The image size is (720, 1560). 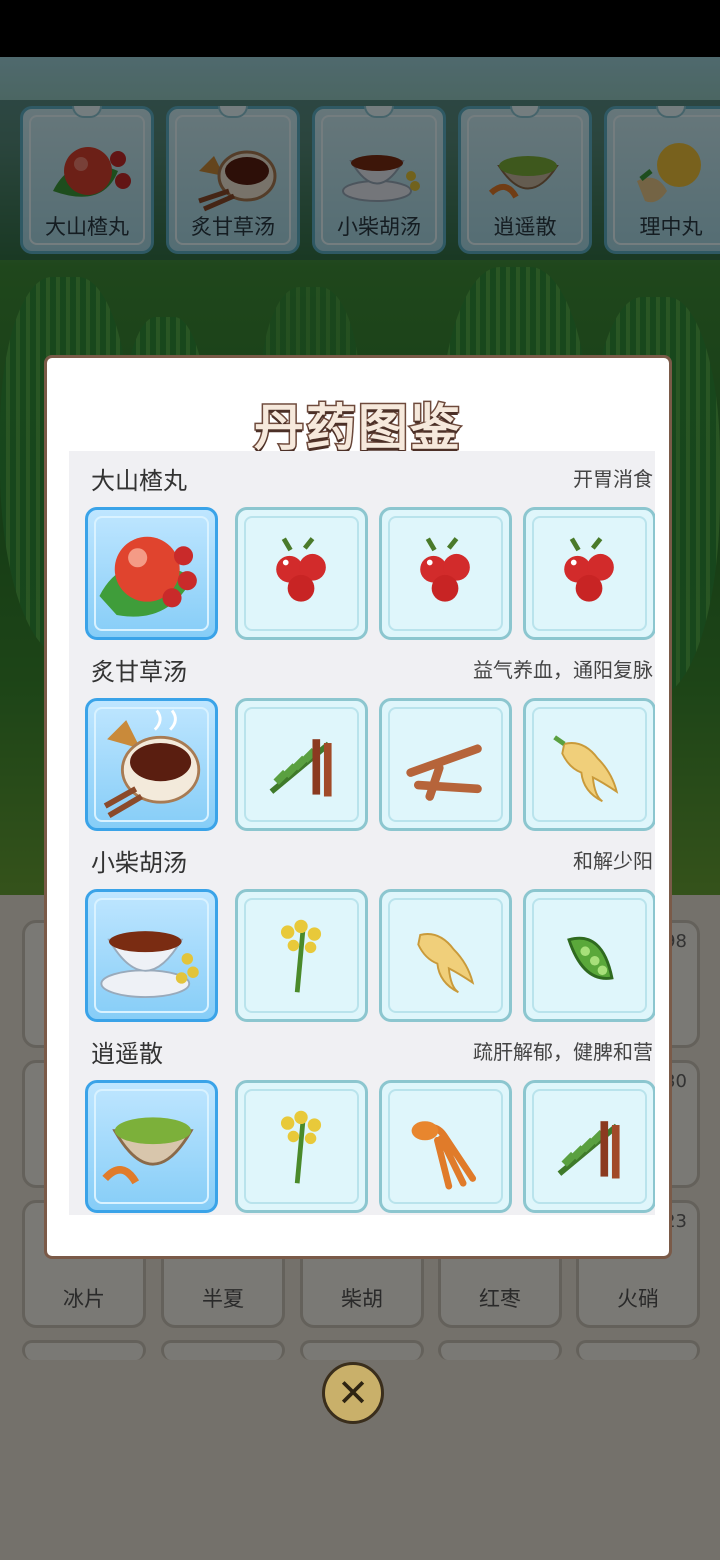 What do you see at coordinates (444, 1155) in the screenshot?
I see `angelica-root-icon` at bounding box center [444, 1155].